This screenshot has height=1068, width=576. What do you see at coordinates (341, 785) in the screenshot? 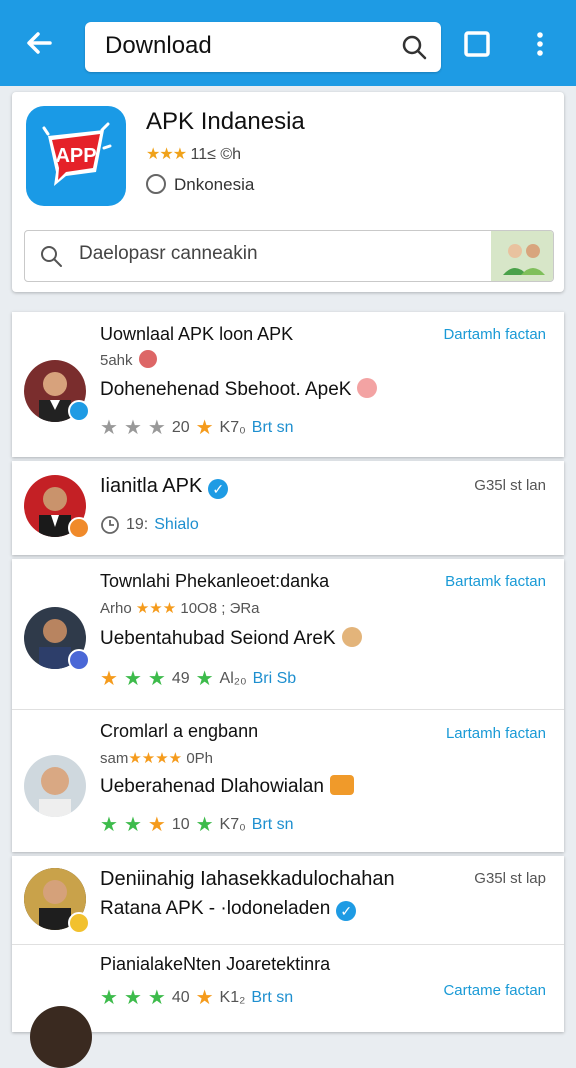
I see `folder-icon` at bounding box center [341, 785].